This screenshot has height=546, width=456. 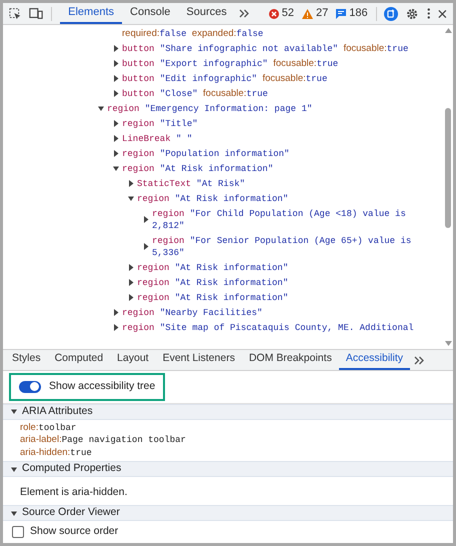 I want to click on device-toolbar-icon, so click(x=36, y=13).